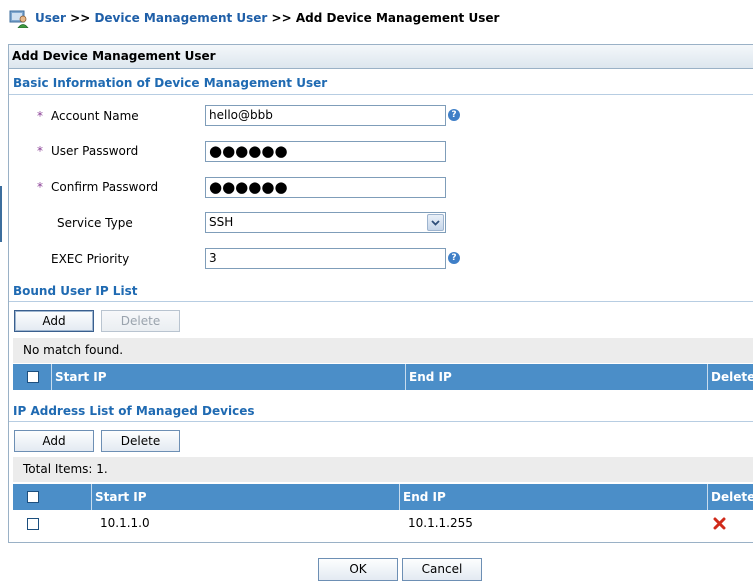 This screenshot has height=586, width=753. I want to click on breadcrumb-current: Add Device Management User, so click(397, 18).